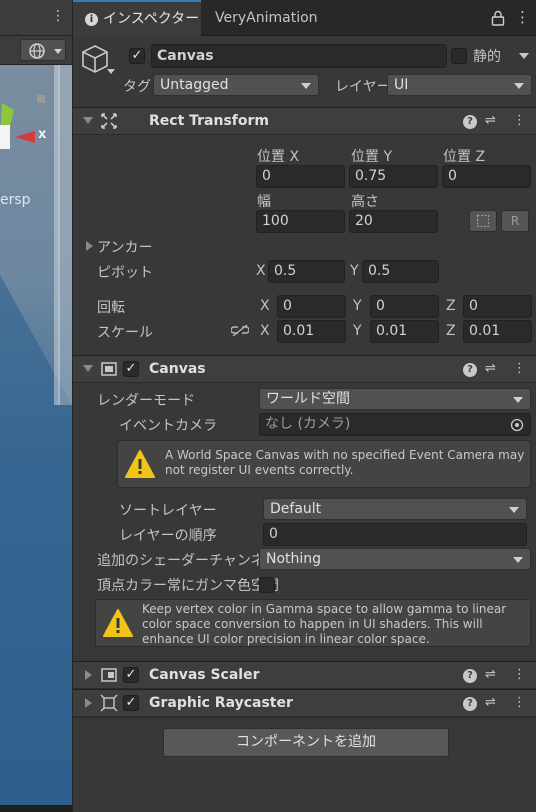 The image size is (536, 812). I want to click on rot-y-field: 0, so click(404, 306).